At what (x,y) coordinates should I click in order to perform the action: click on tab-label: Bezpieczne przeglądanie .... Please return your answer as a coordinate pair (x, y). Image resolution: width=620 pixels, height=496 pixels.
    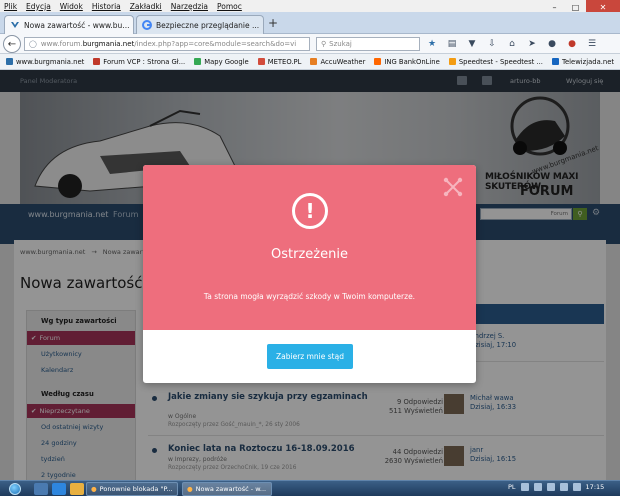
    Looking at the image, I should click on (208, 25).